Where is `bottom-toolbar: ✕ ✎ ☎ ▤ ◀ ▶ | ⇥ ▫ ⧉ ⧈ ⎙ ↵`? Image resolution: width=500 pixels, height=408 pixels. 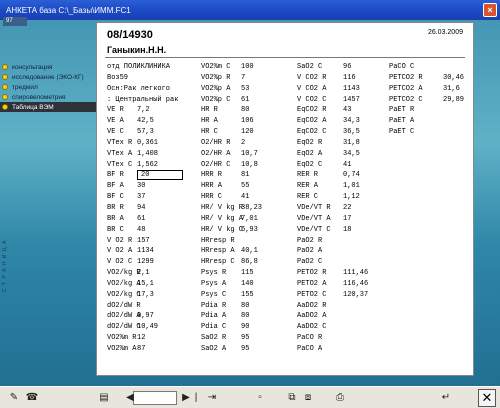
bottom-toolbar: ✕ ✎ ☎ ▤ ◀ ▶ | ⇥ ▫ ⧉ ⧈ ⎙ ↵ is located at coordinates (250, 397).